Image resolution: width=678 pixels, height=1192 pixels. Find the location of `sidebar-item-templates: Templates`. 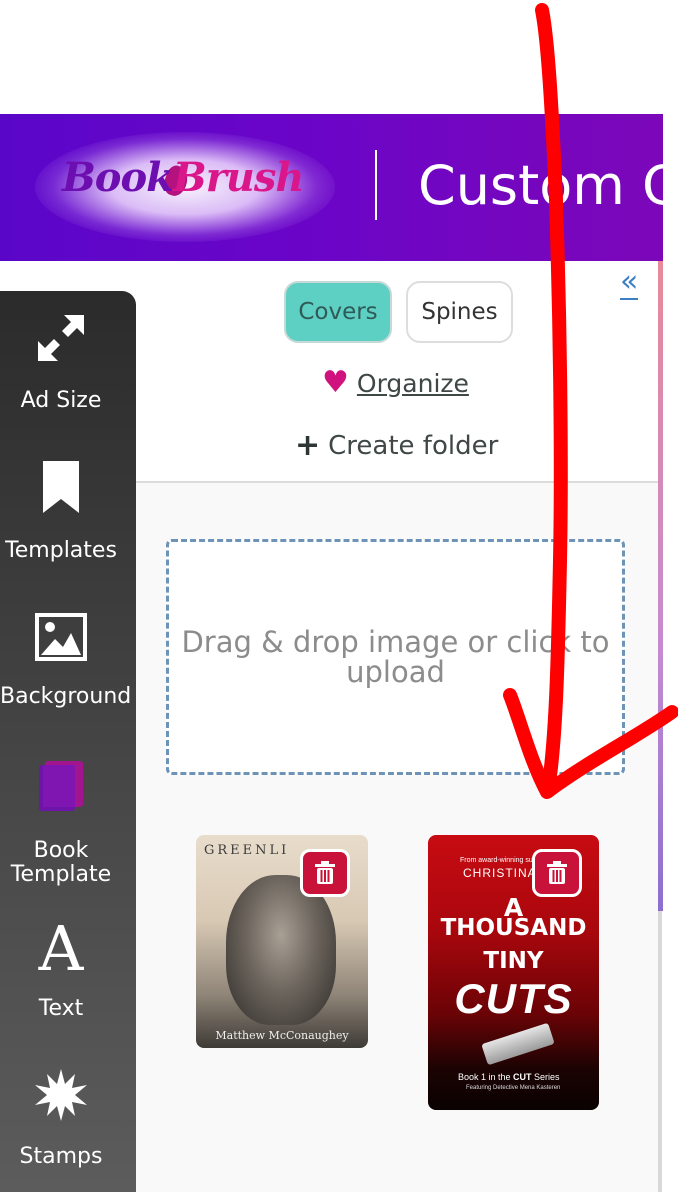

sidebar-item-templates: Templates is located at coordinates (61, 512).